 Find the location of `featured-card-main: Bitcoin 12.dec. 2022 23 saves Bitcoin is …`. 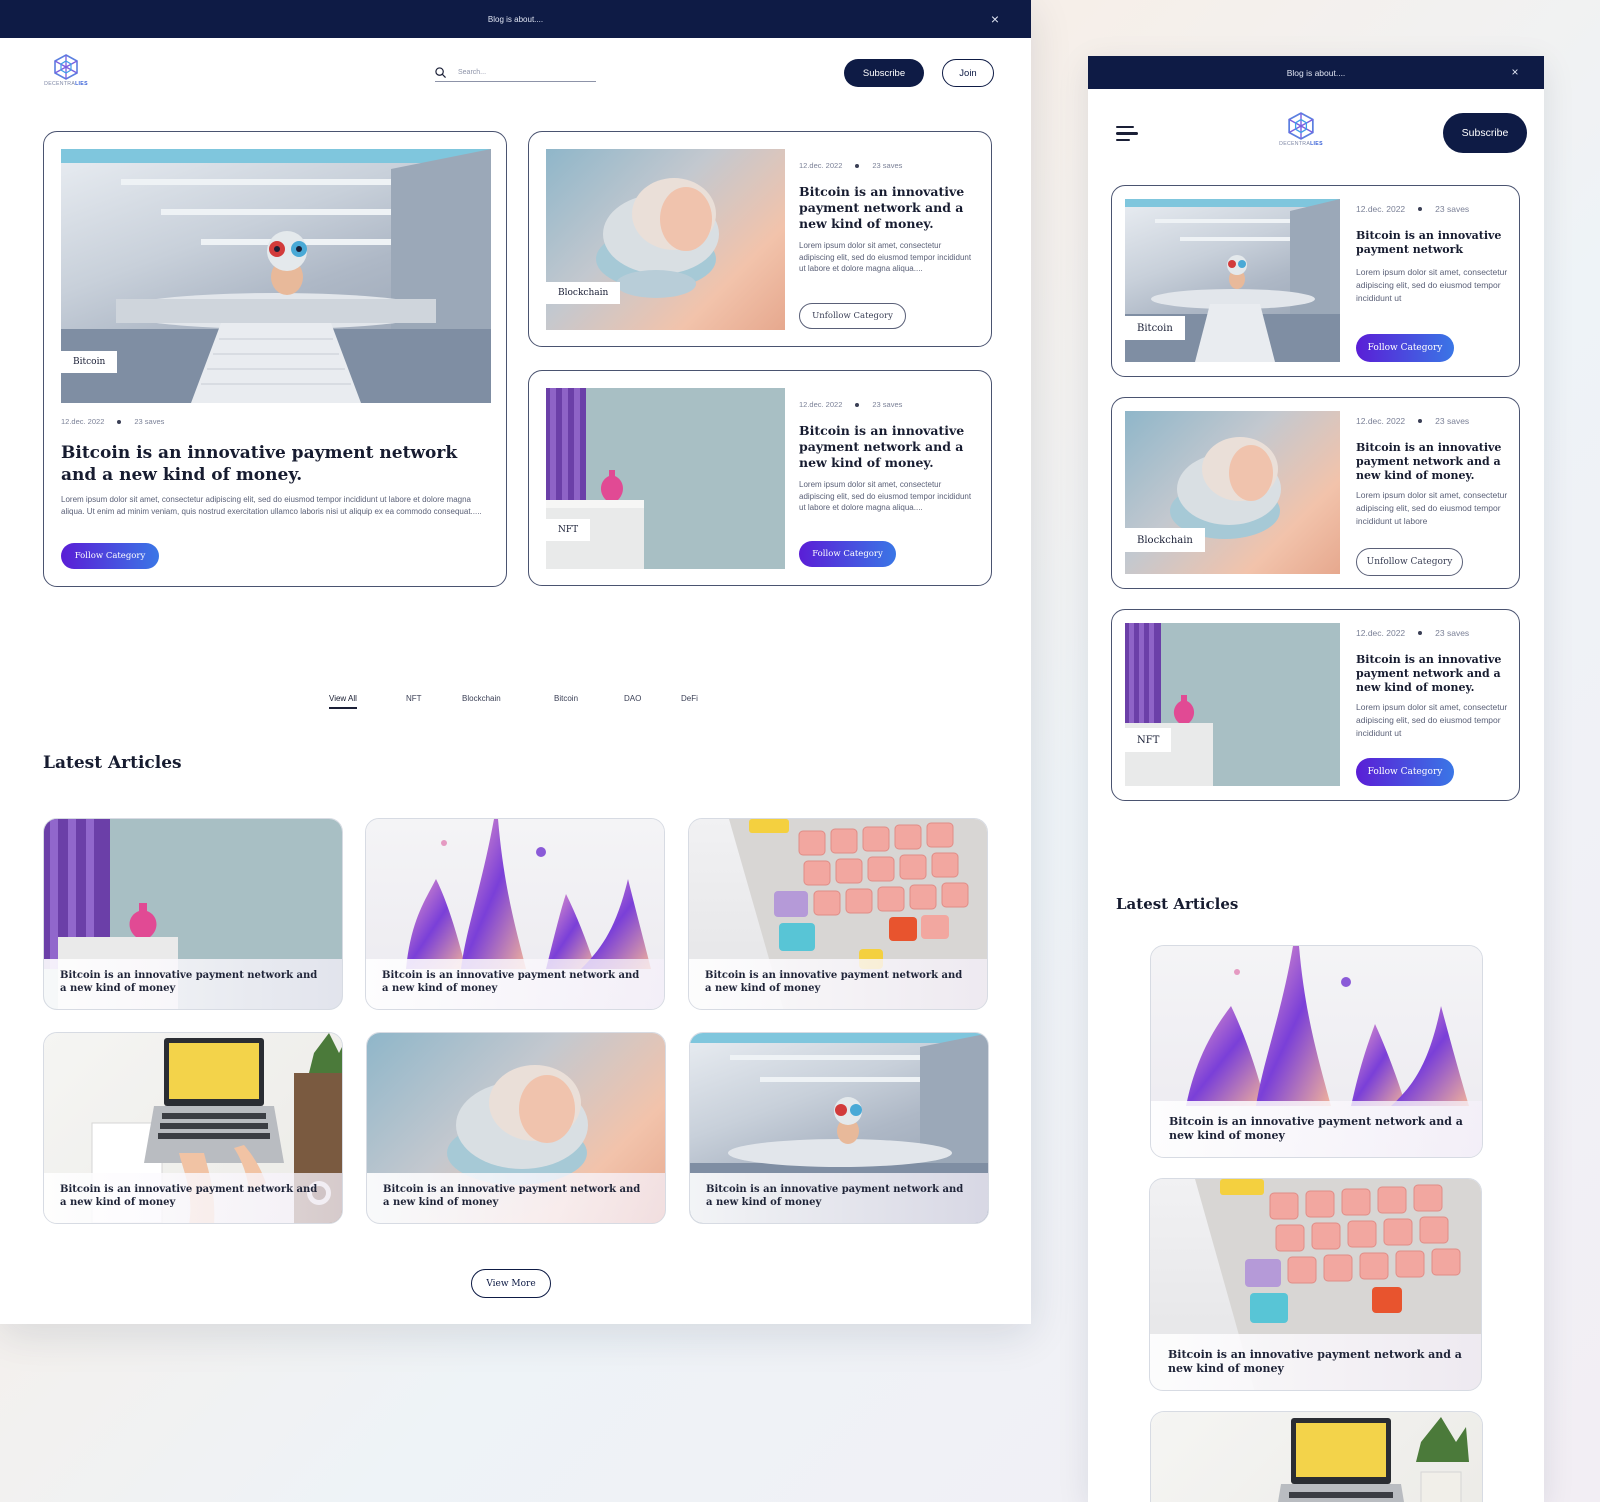

featured-card-main: Bitcoin 12.dec. 2022 23 saves Bitcoin is … is located at coordinates (275, 359).